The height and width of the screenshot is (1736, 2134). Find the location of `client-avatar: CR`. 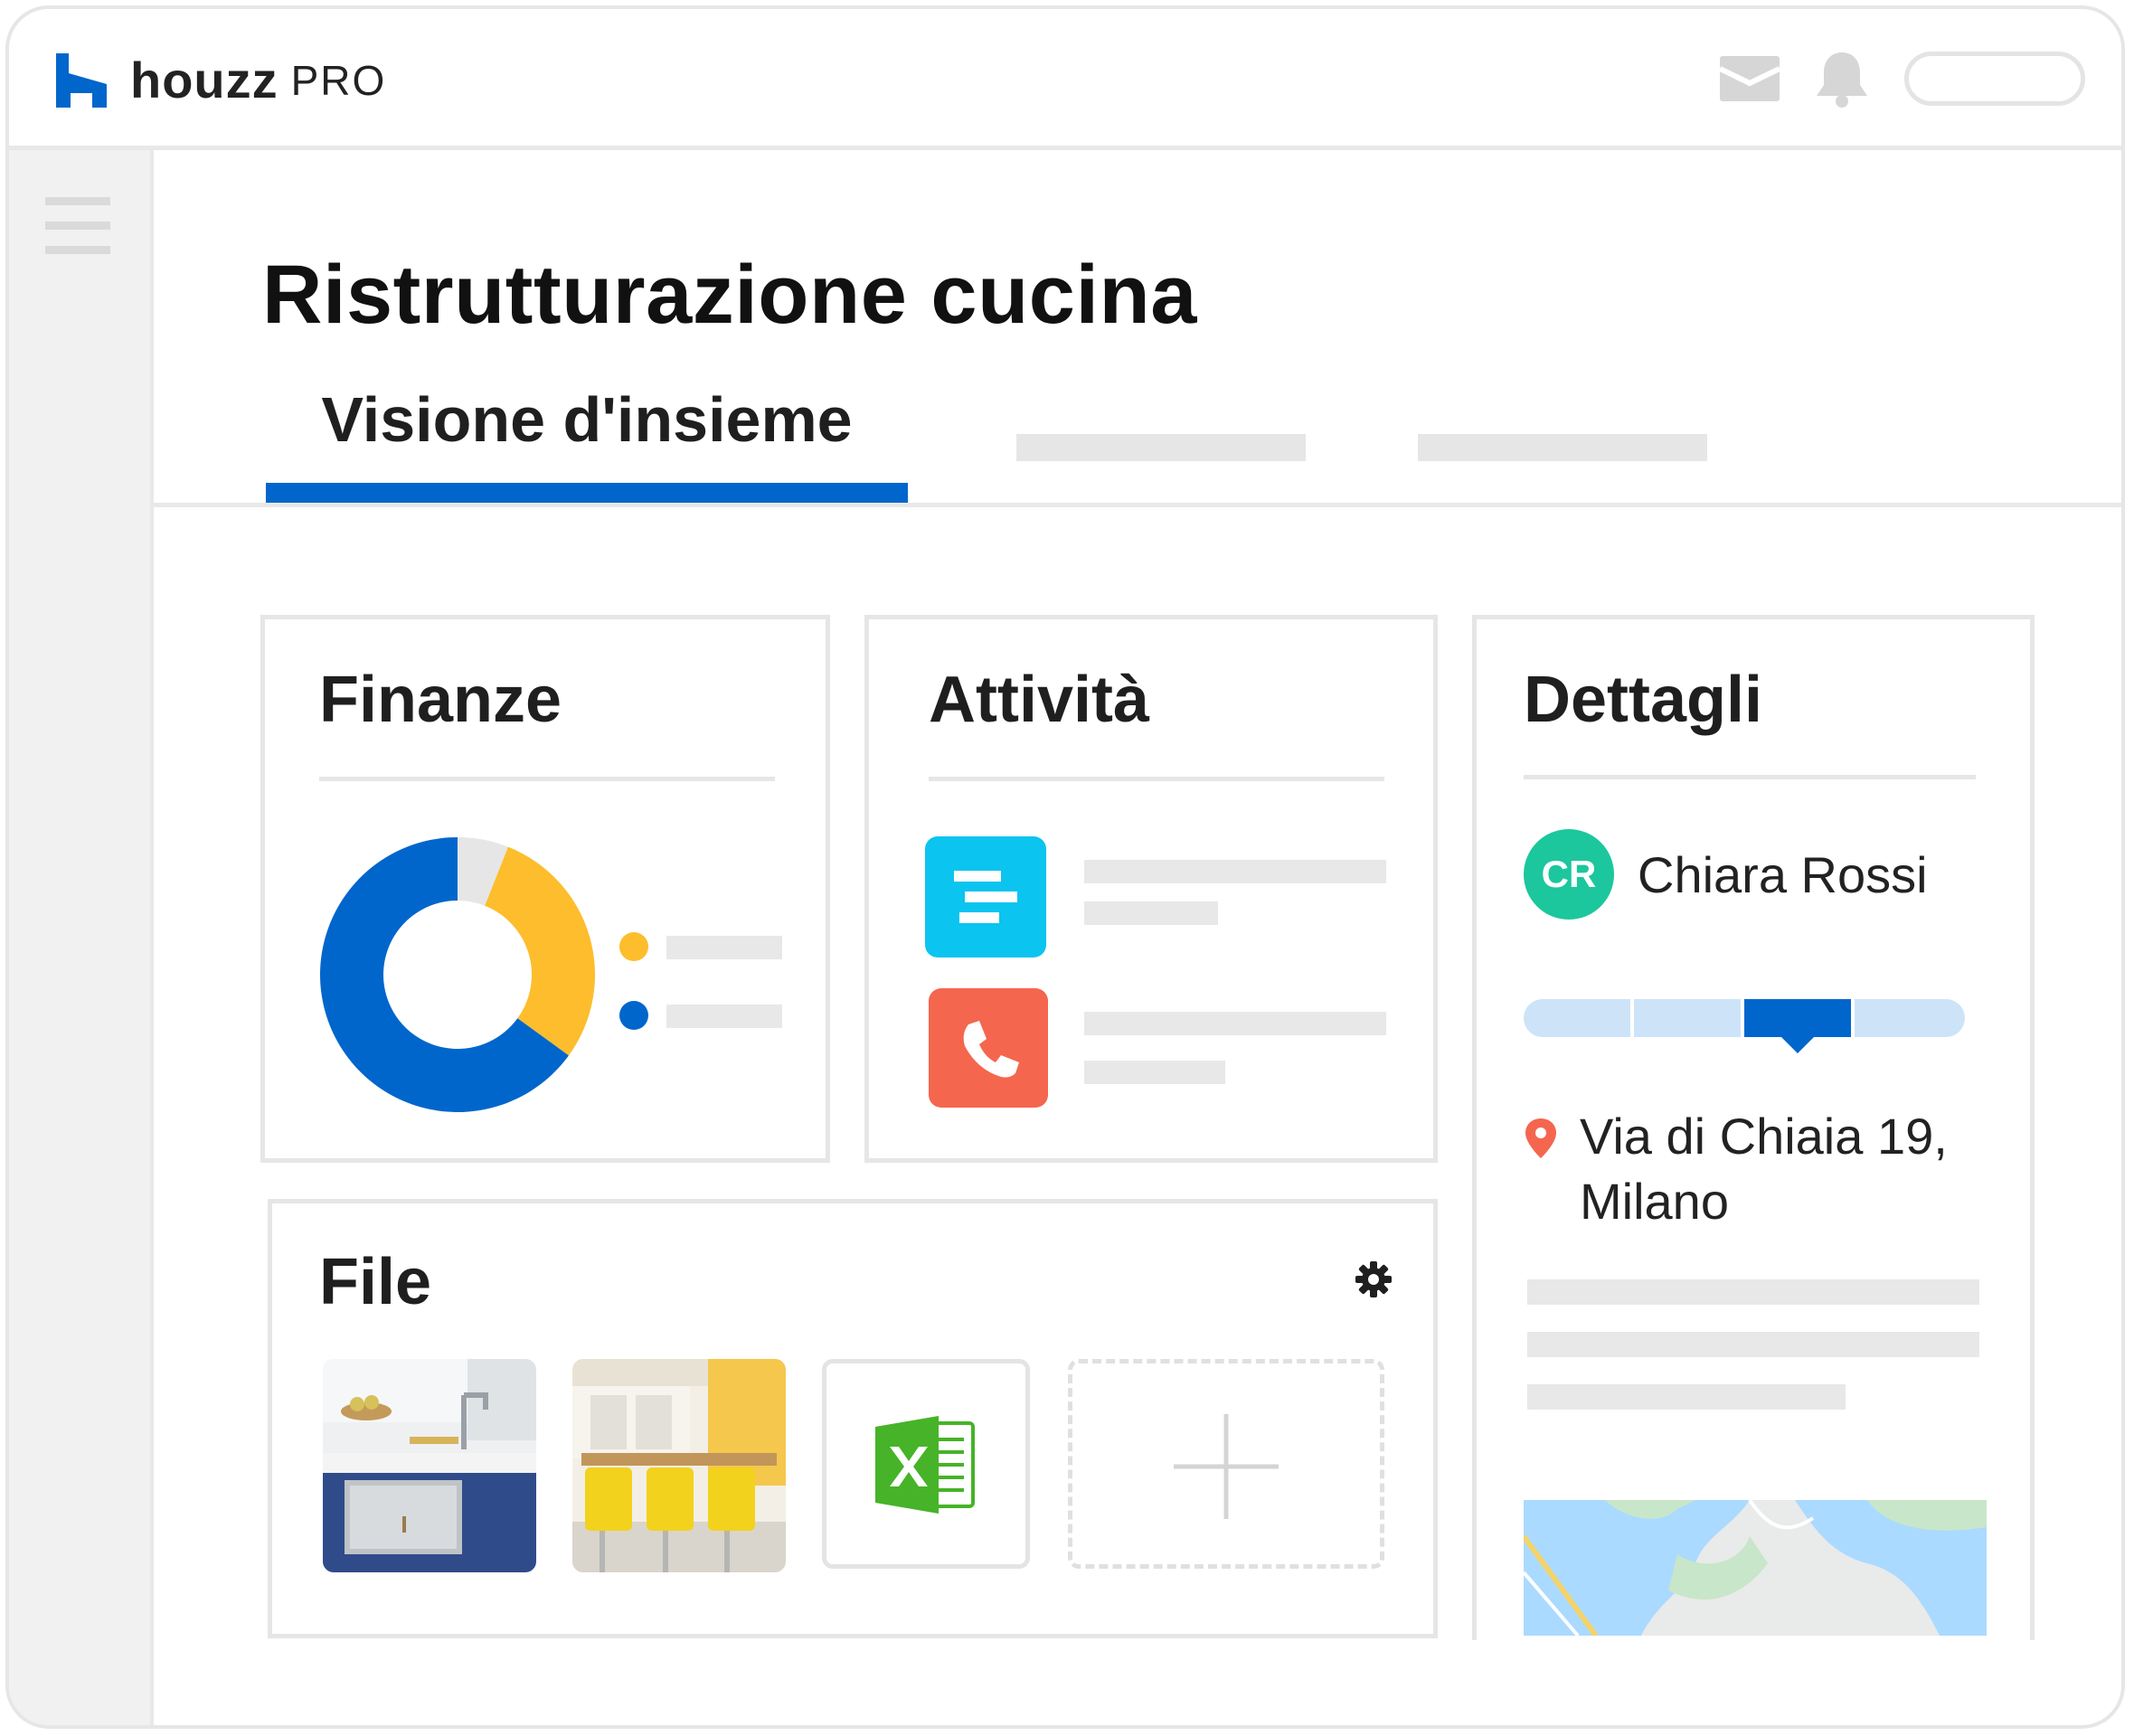

client-avatar: CR is located at coordinates (1569, 875).